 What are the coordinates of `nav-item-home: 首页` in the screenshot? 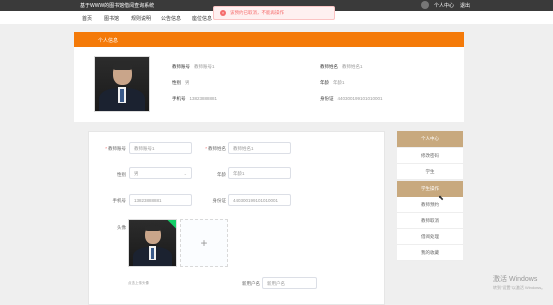 It's located at (87, 18).